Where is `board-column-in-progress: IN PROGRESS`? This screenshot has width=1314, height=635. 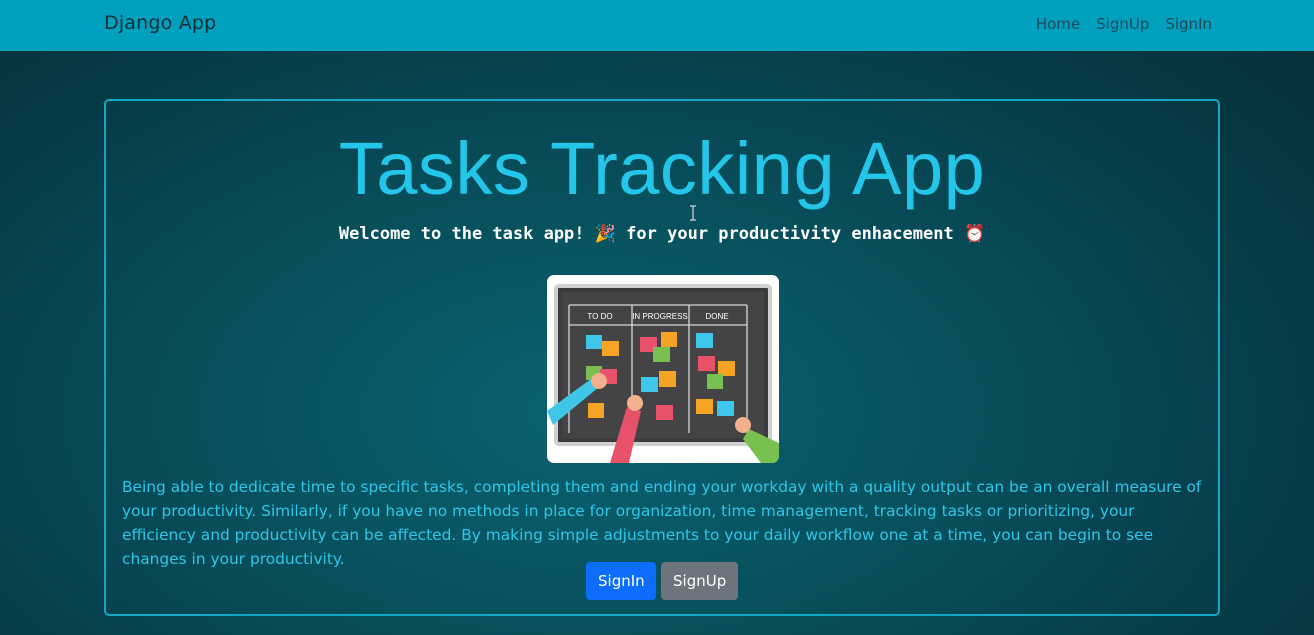
board-column-in-progress: IN PROGRESS is located at coordinates (660, 316).